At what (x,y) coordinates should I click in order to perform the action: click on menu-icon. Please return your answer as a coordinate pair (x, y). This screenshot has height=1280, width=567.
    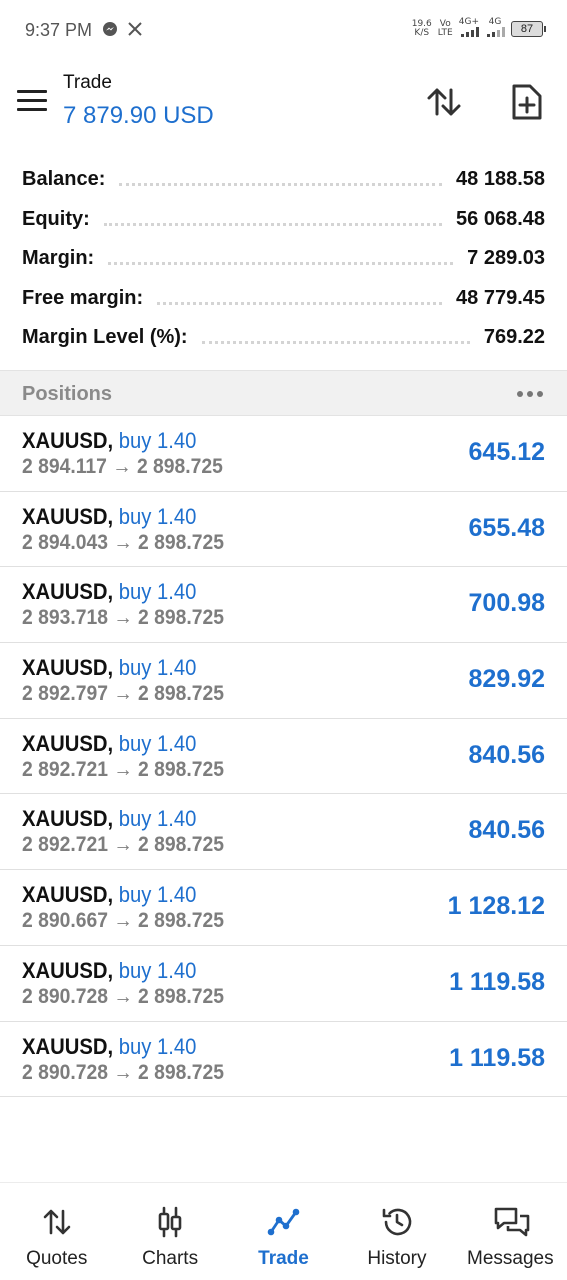
    Looking at the image, I should click on (32, 101).